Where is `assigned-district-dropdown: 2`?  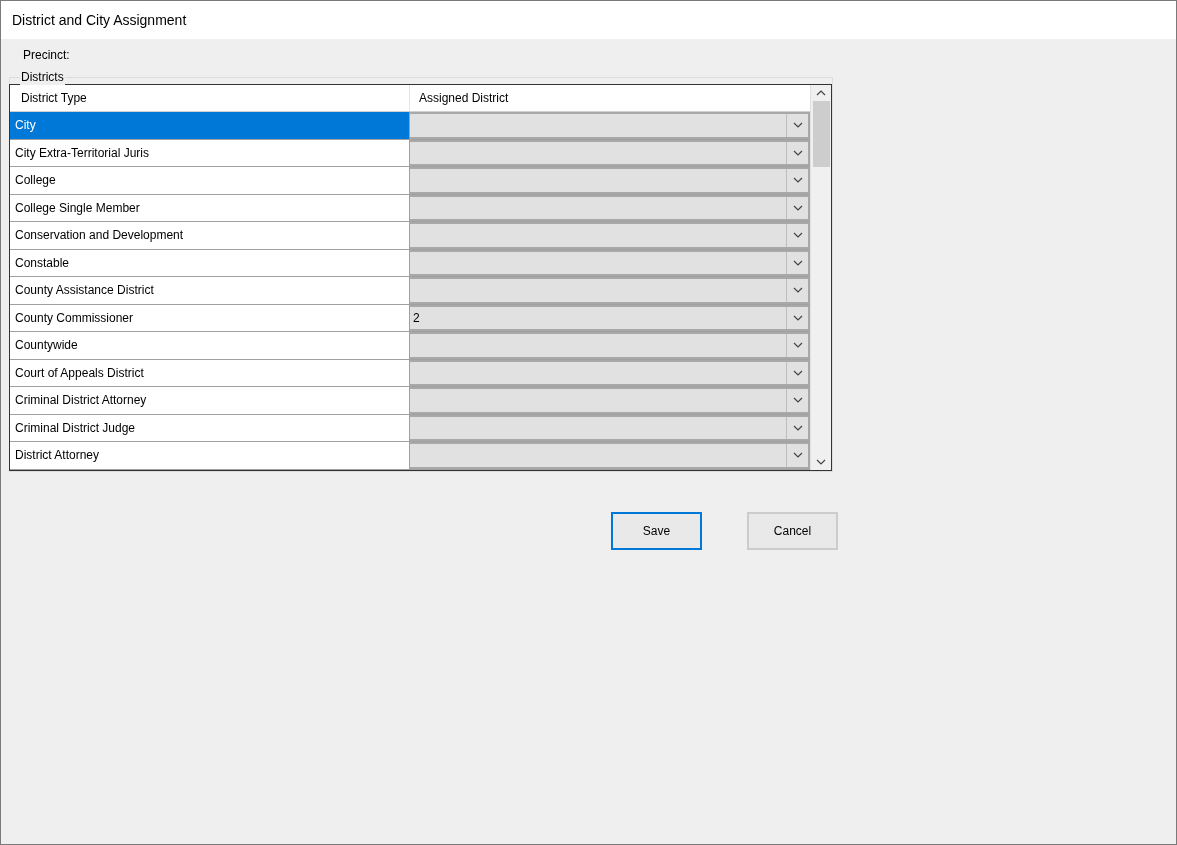 assigned-district-dropdown: 2 is located at coordinates (610, 317).